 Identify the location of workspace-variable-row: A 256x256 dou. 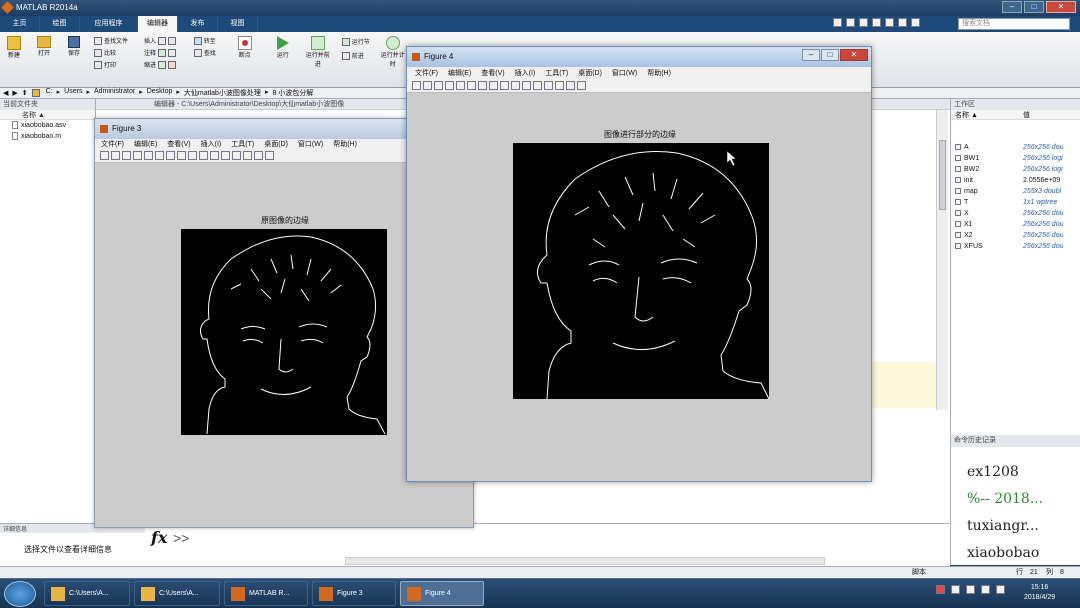
(1015, 147).